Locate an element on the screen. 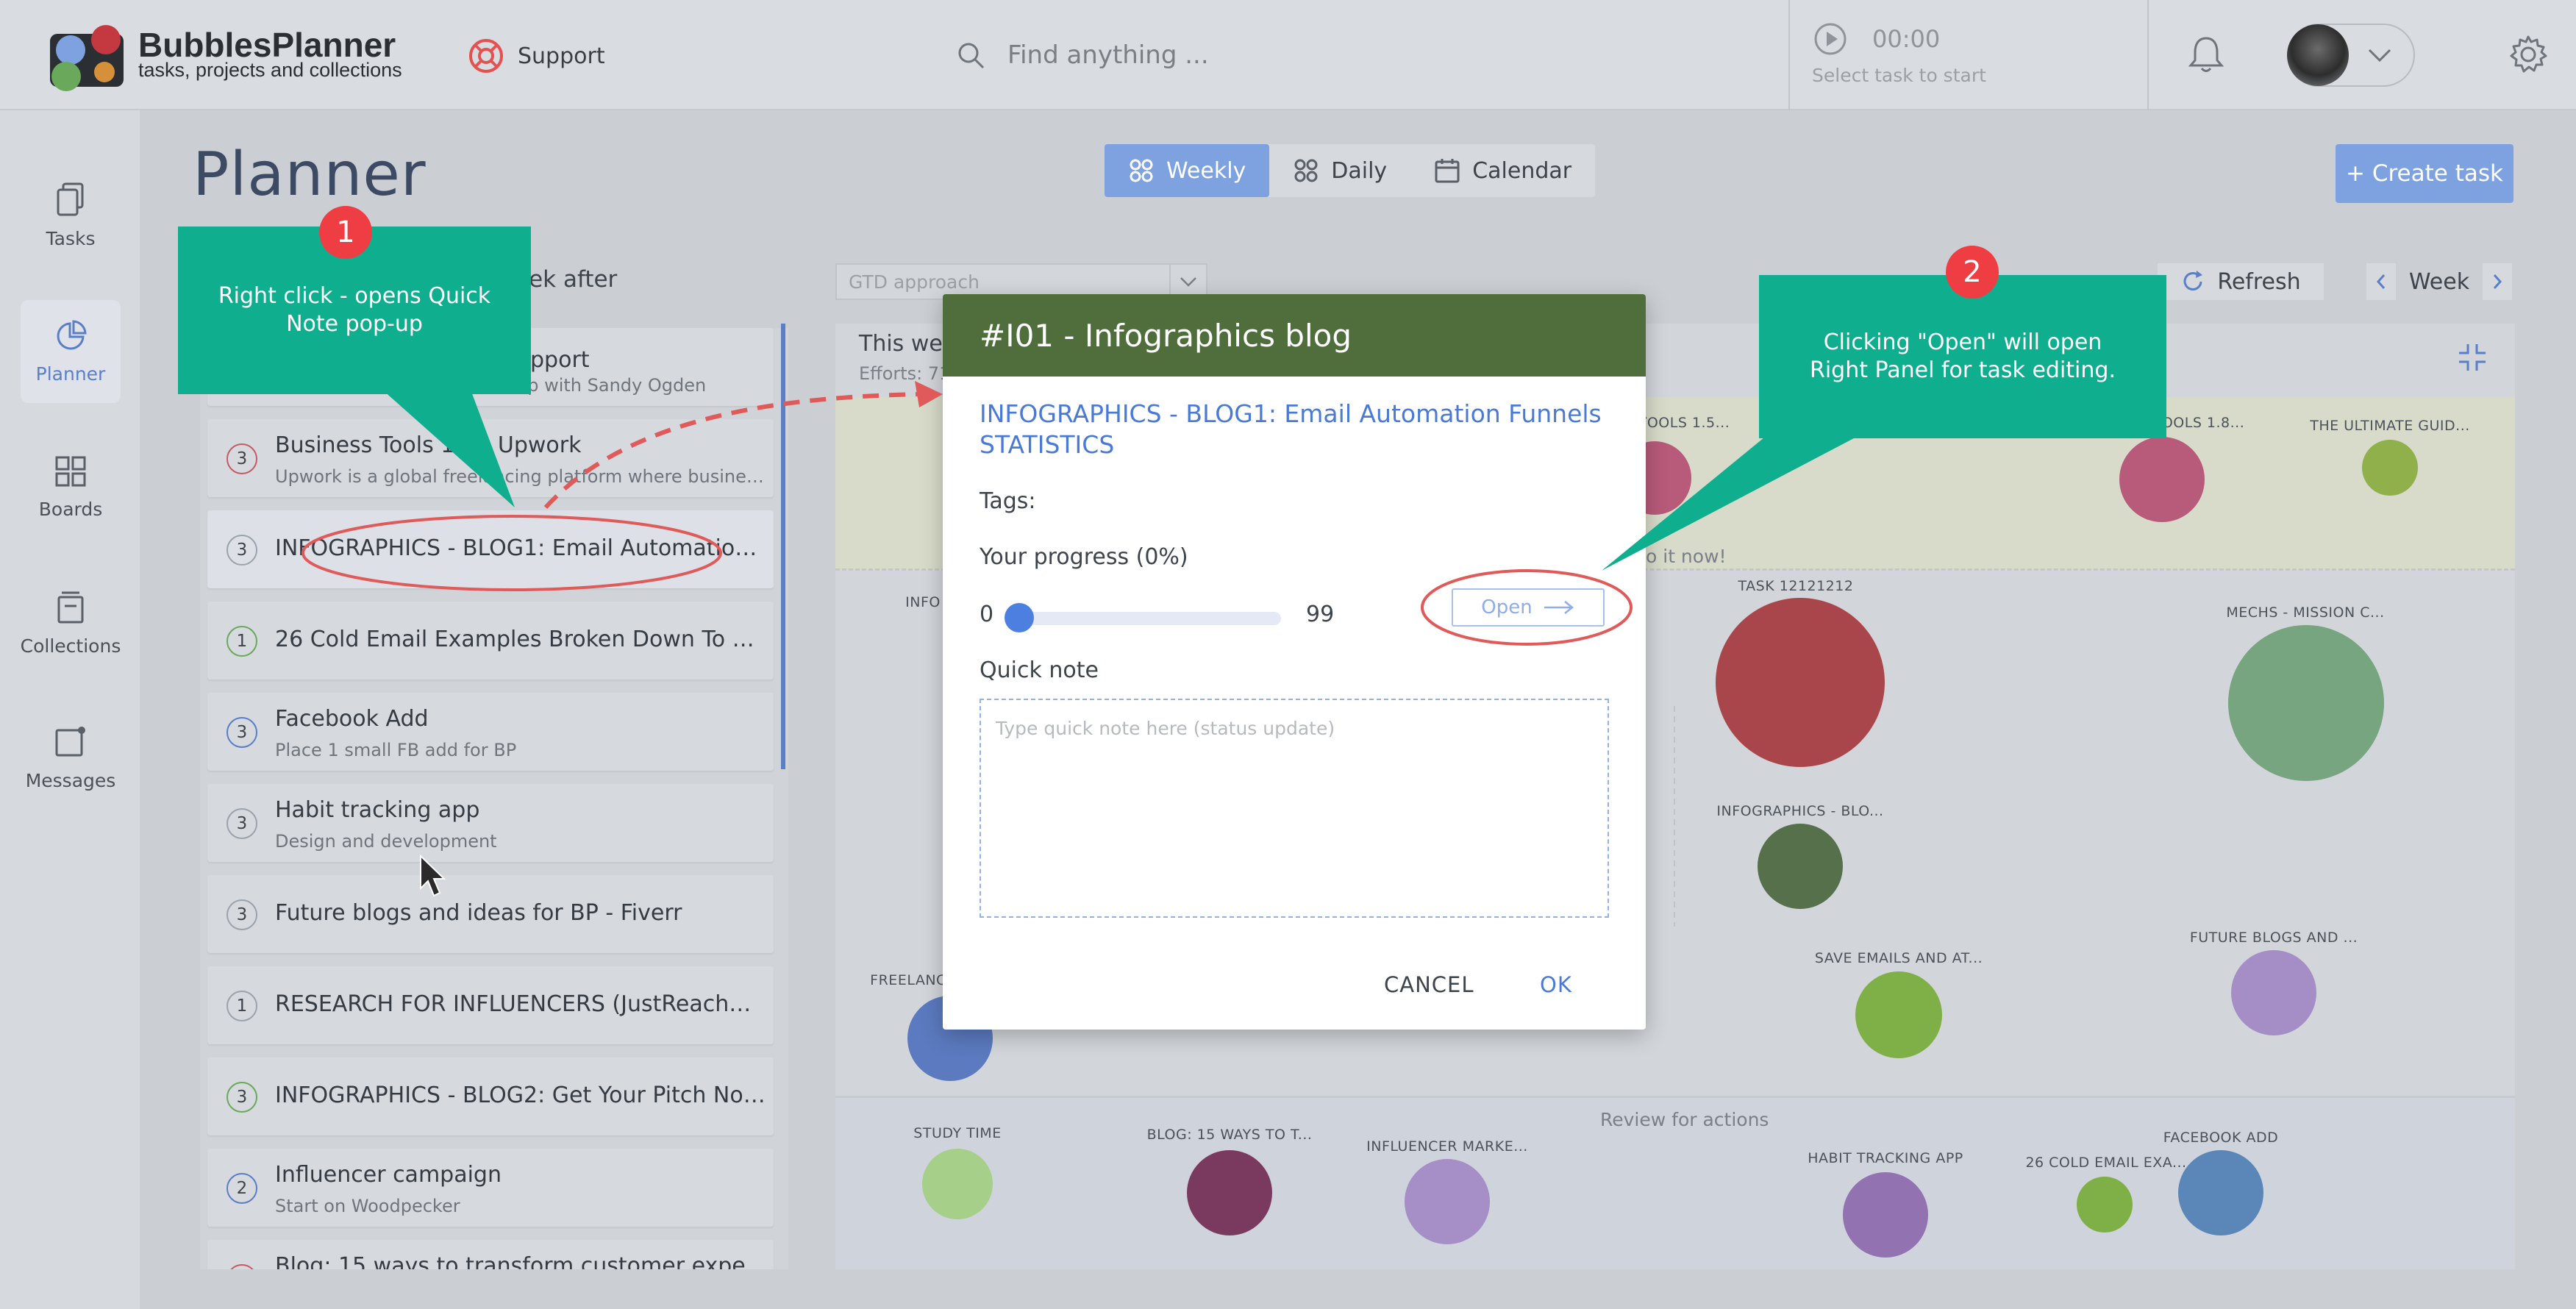  list-item: 3 Future blogs and ideas for BP - Fiverr is located at coordinates (490, 914).